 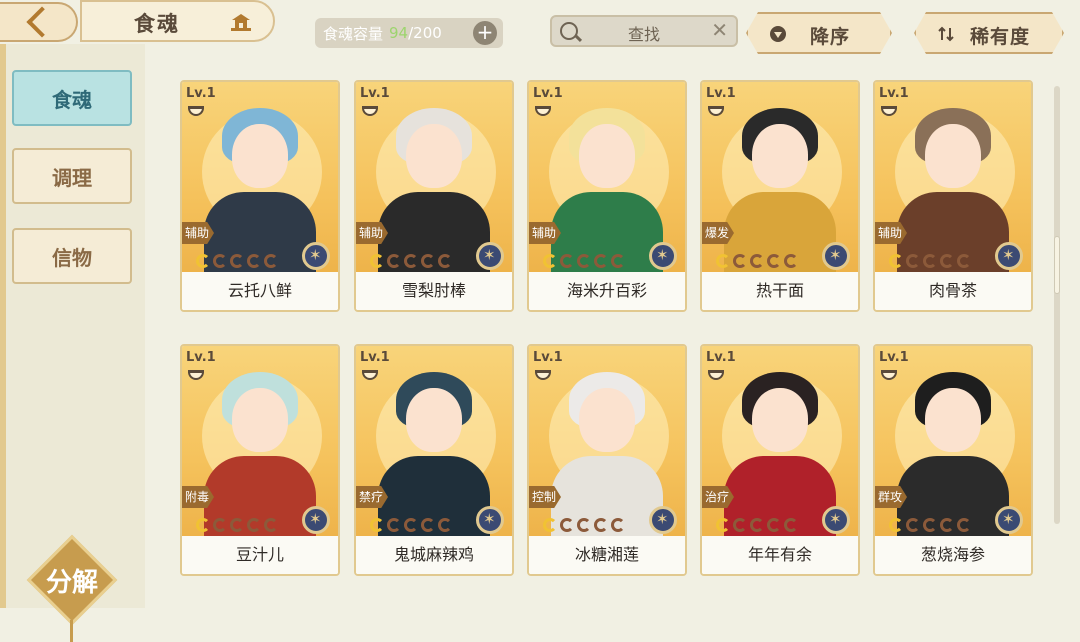 I want to click on food-soul-card: Lv.1 爆发热干面, so click(x=780, y=196).